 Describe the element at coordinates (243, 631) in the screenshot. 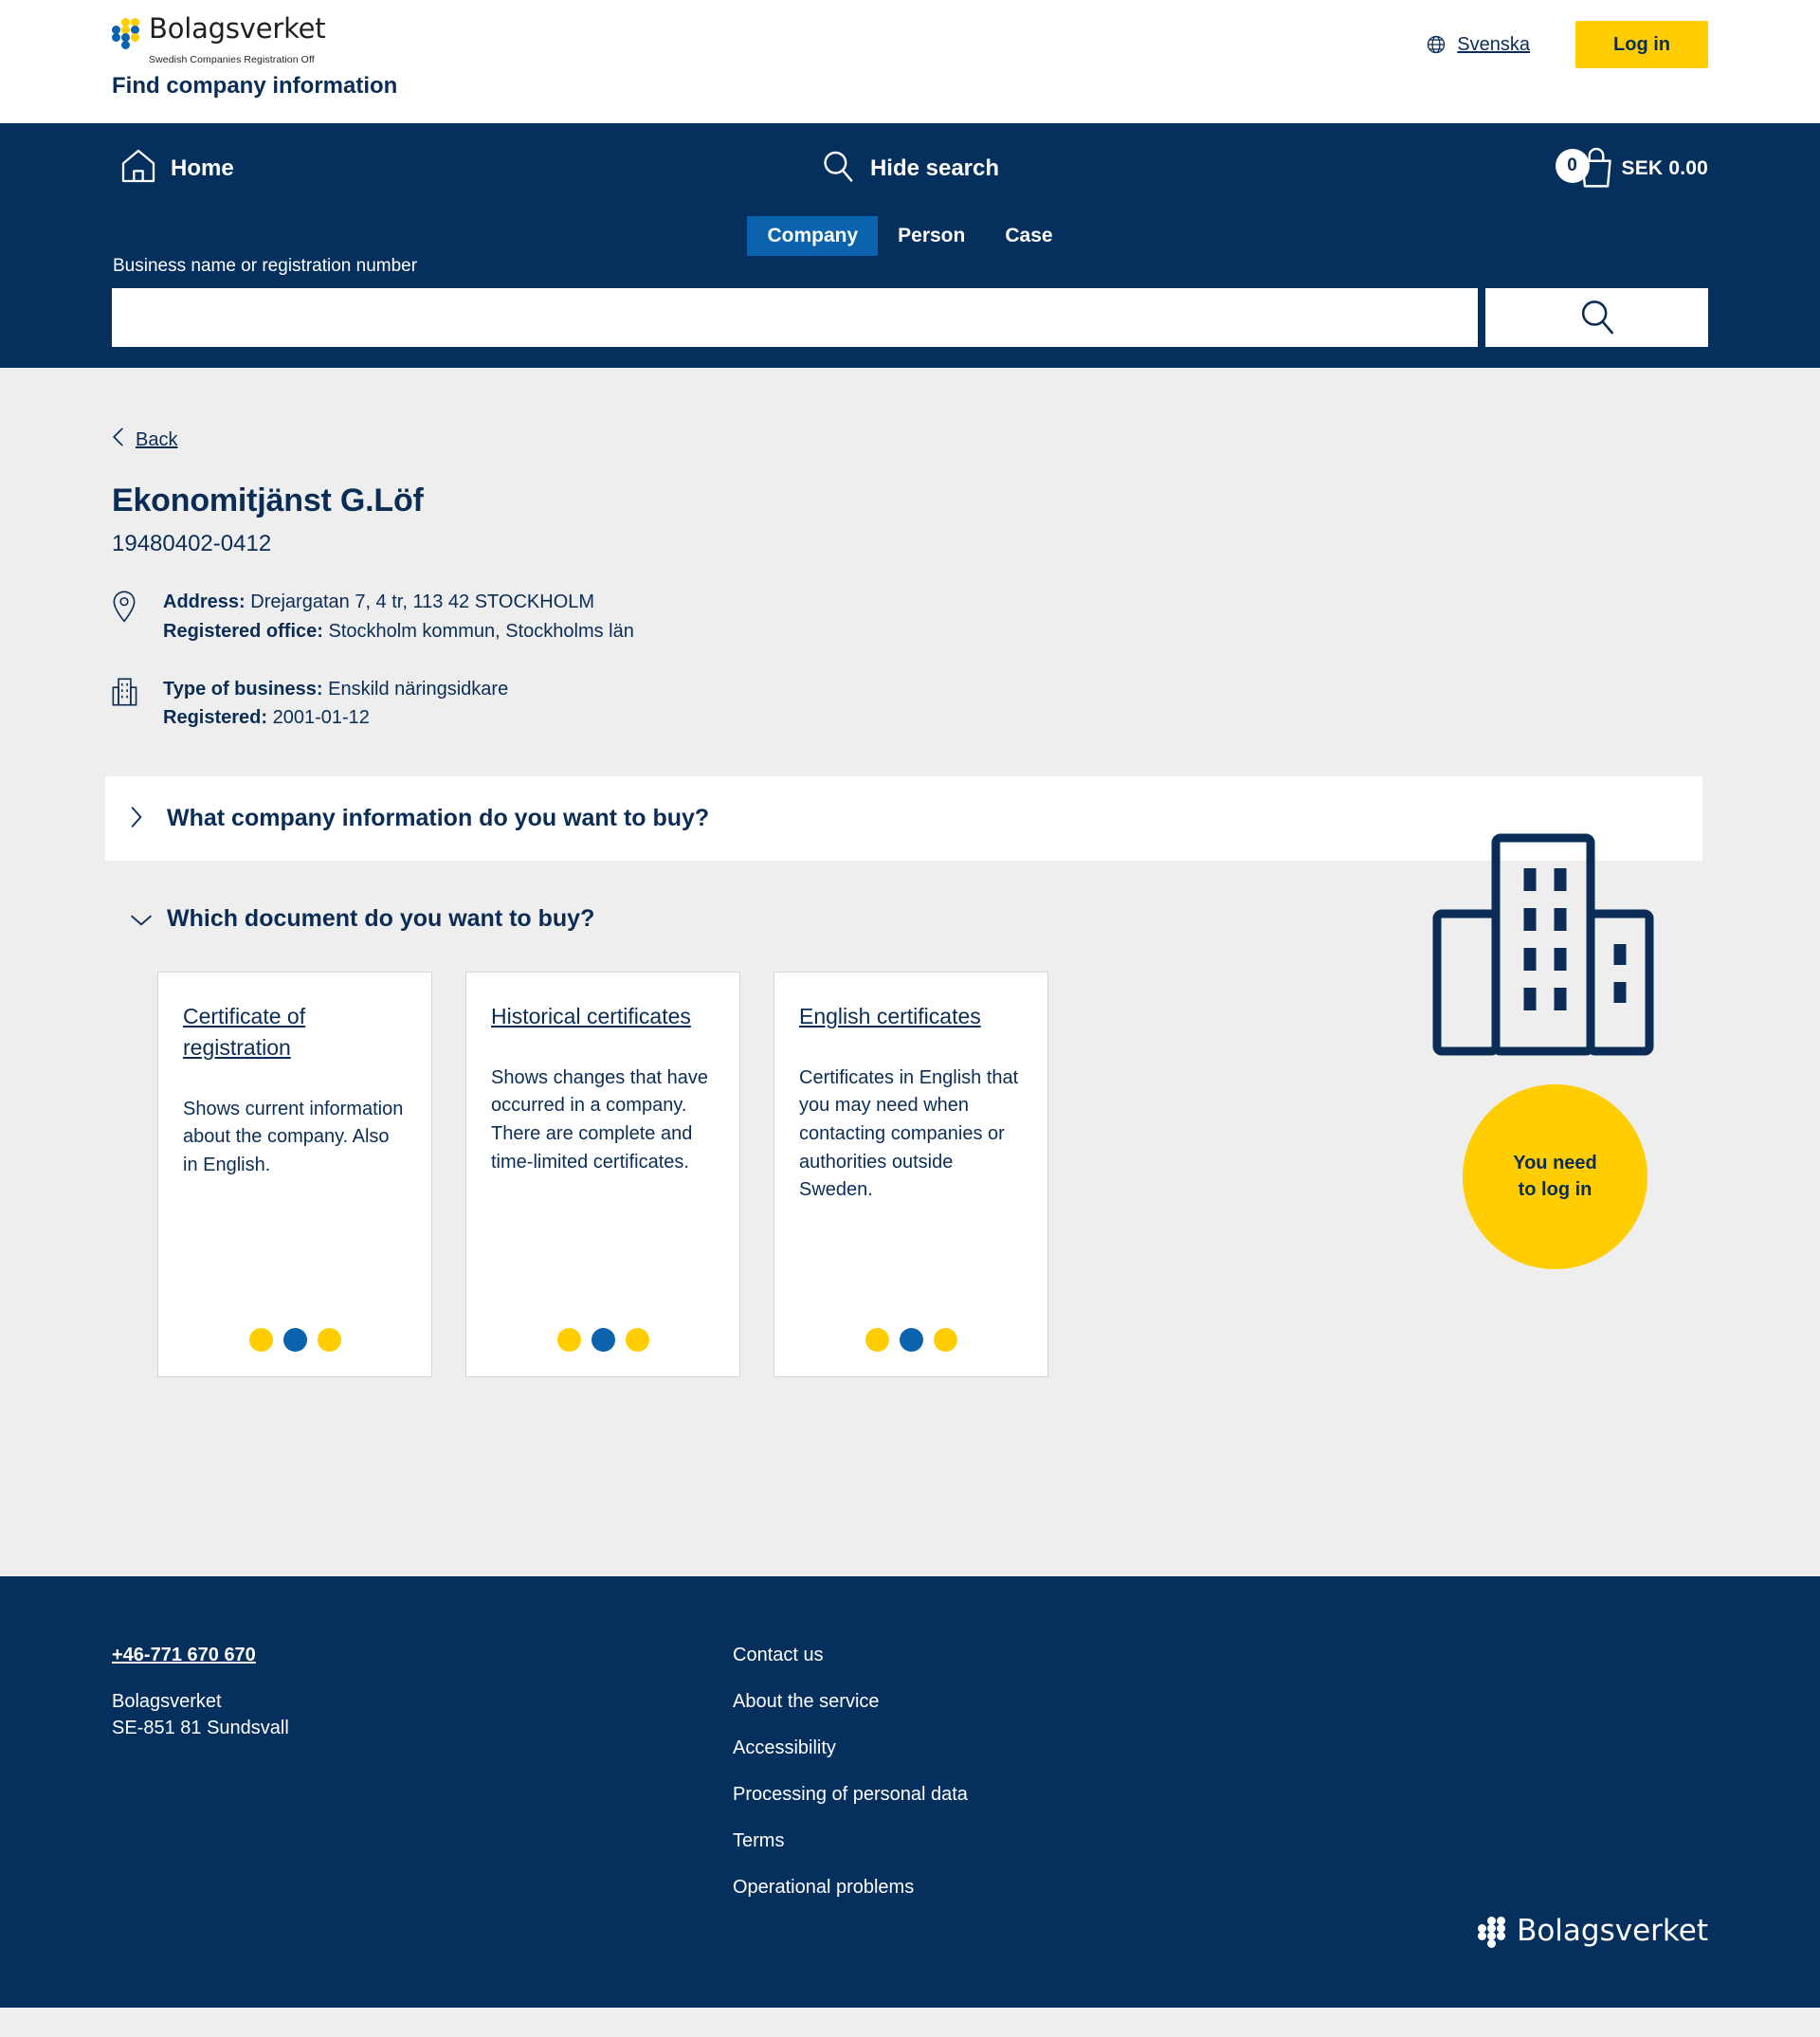

I see `registered-office-label: Registered office:` at that location.